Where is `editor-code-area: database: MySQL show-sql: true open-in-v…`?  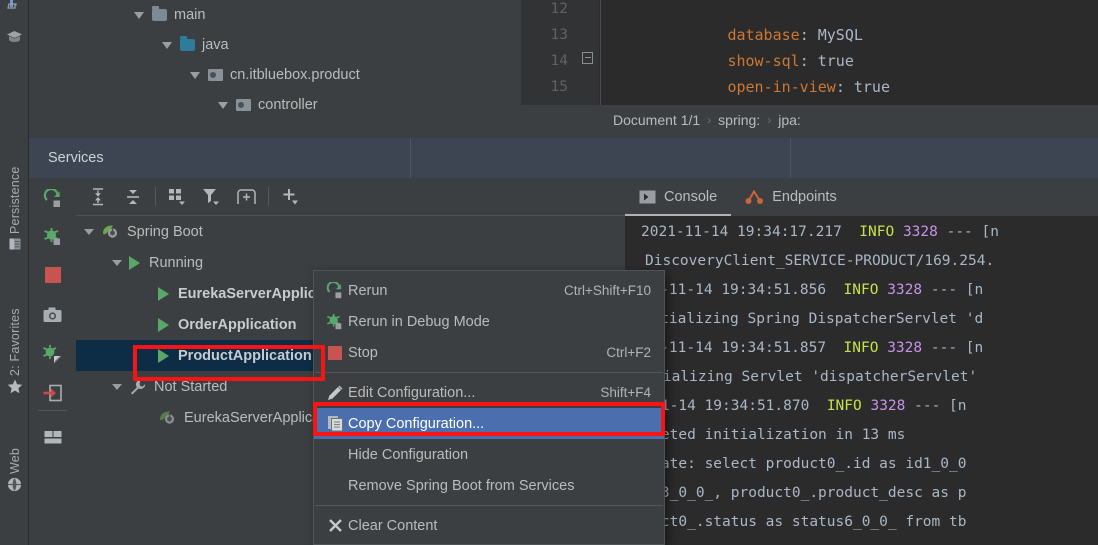
editor-code-area: database: MySQL show-sql: true open-in-v… is located at coordinates (849, 52).